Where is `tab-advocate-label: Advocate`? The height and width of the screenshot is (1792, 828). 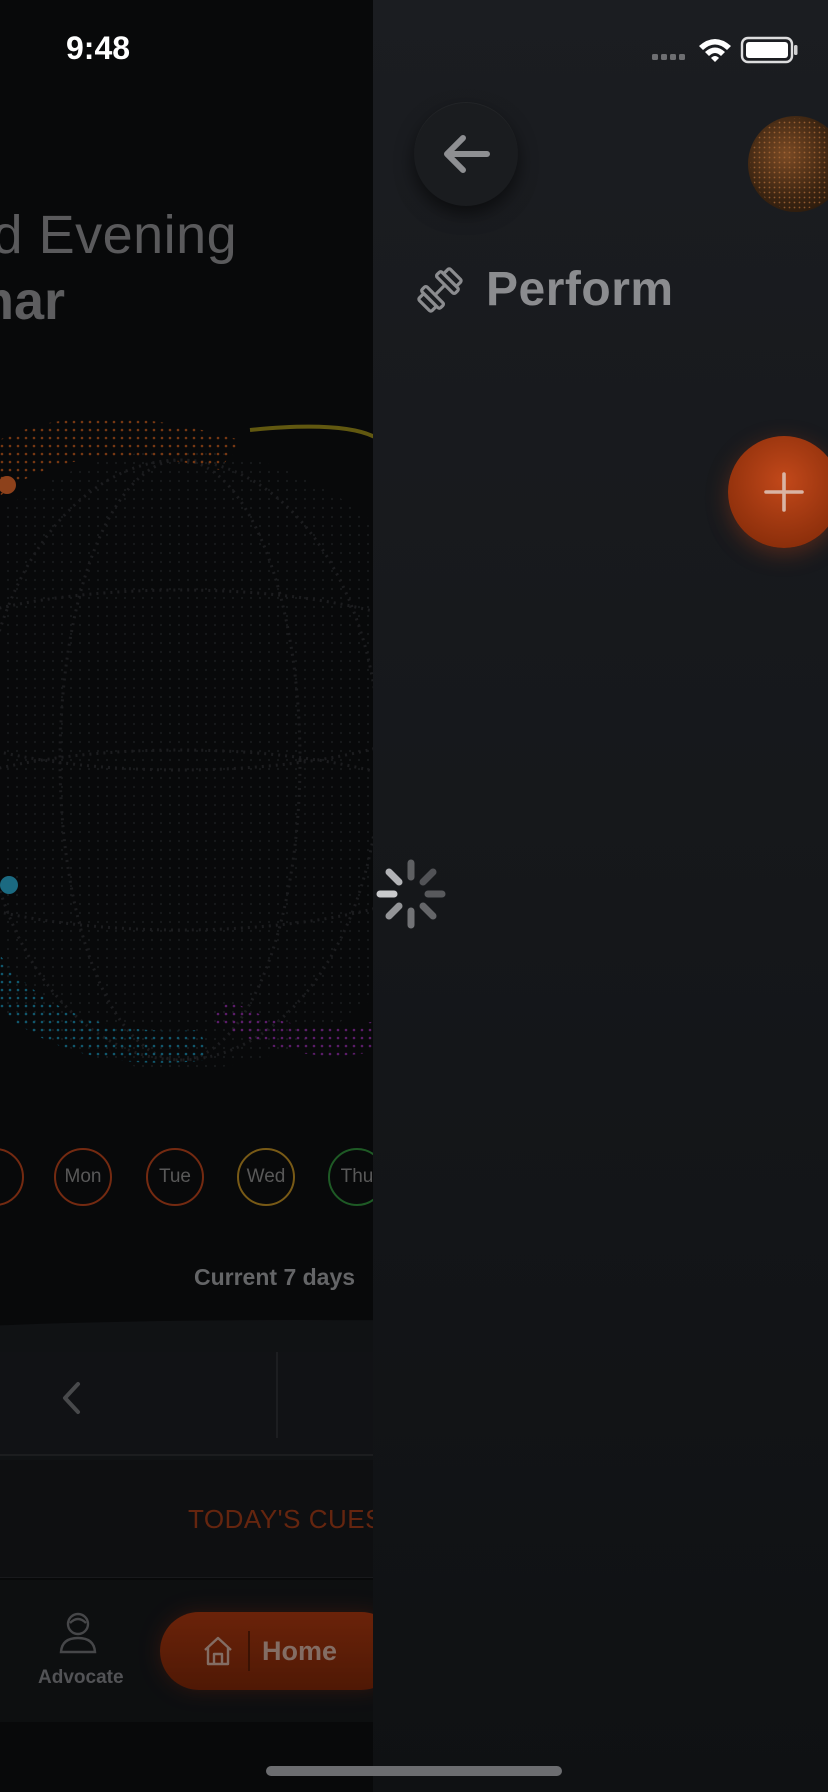
tab-advocate-label: Advocate is located at coordinates (81, 1678).